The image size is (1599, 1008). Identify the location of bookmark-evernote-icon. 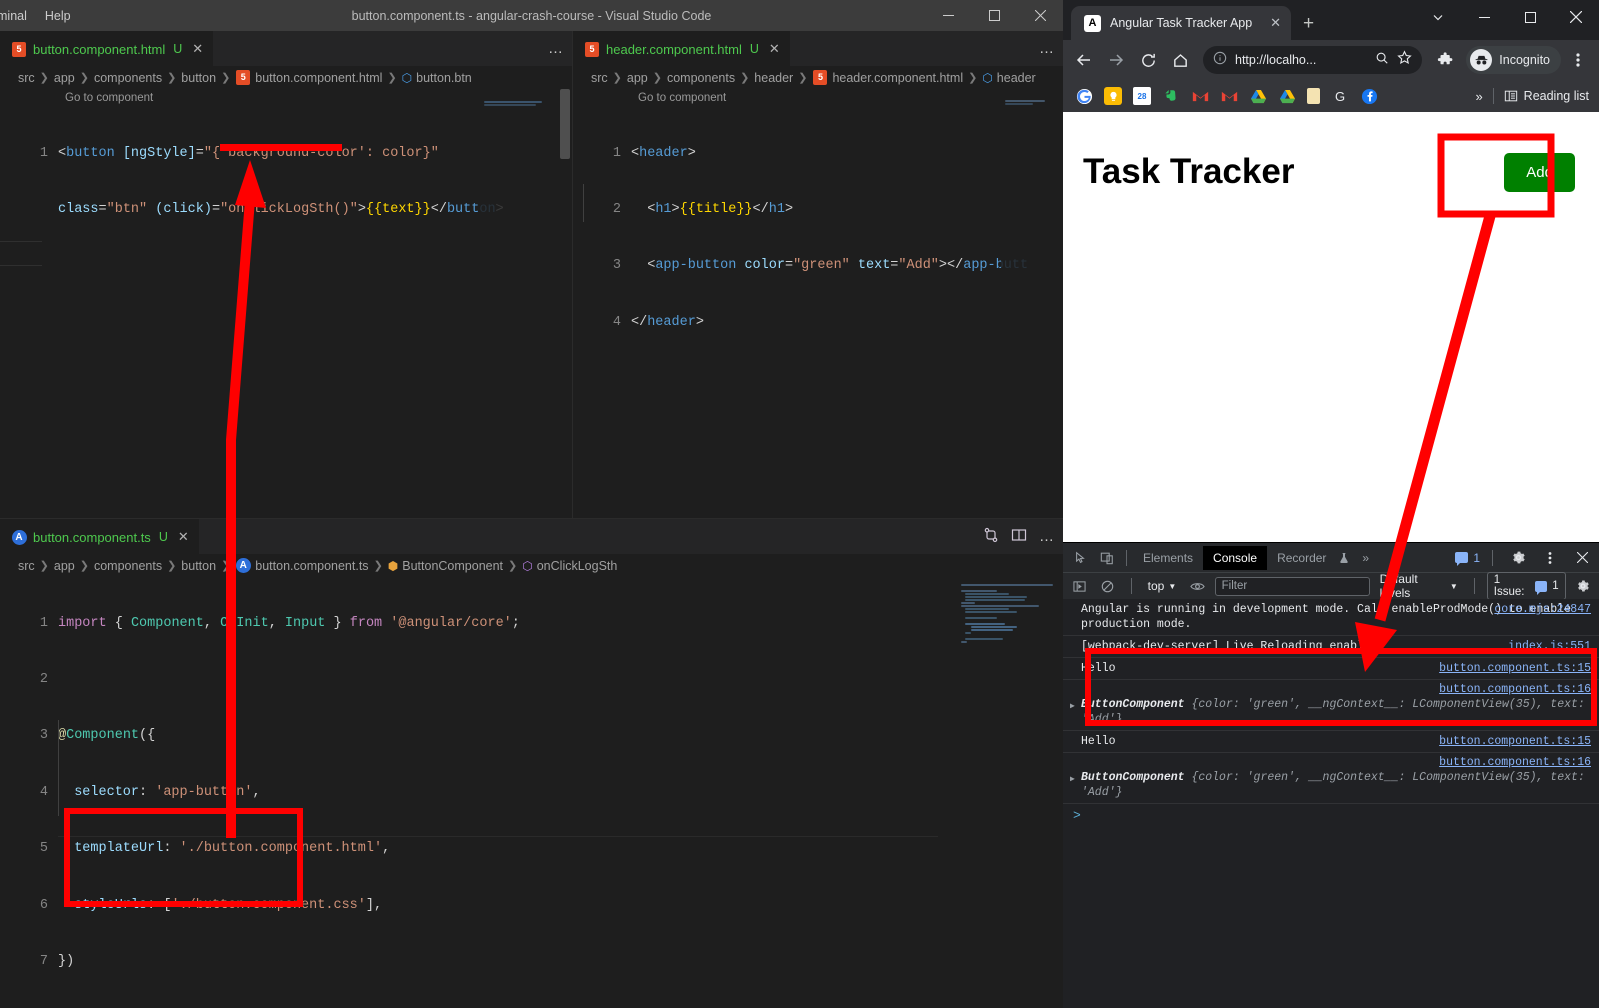
(1171, 96).